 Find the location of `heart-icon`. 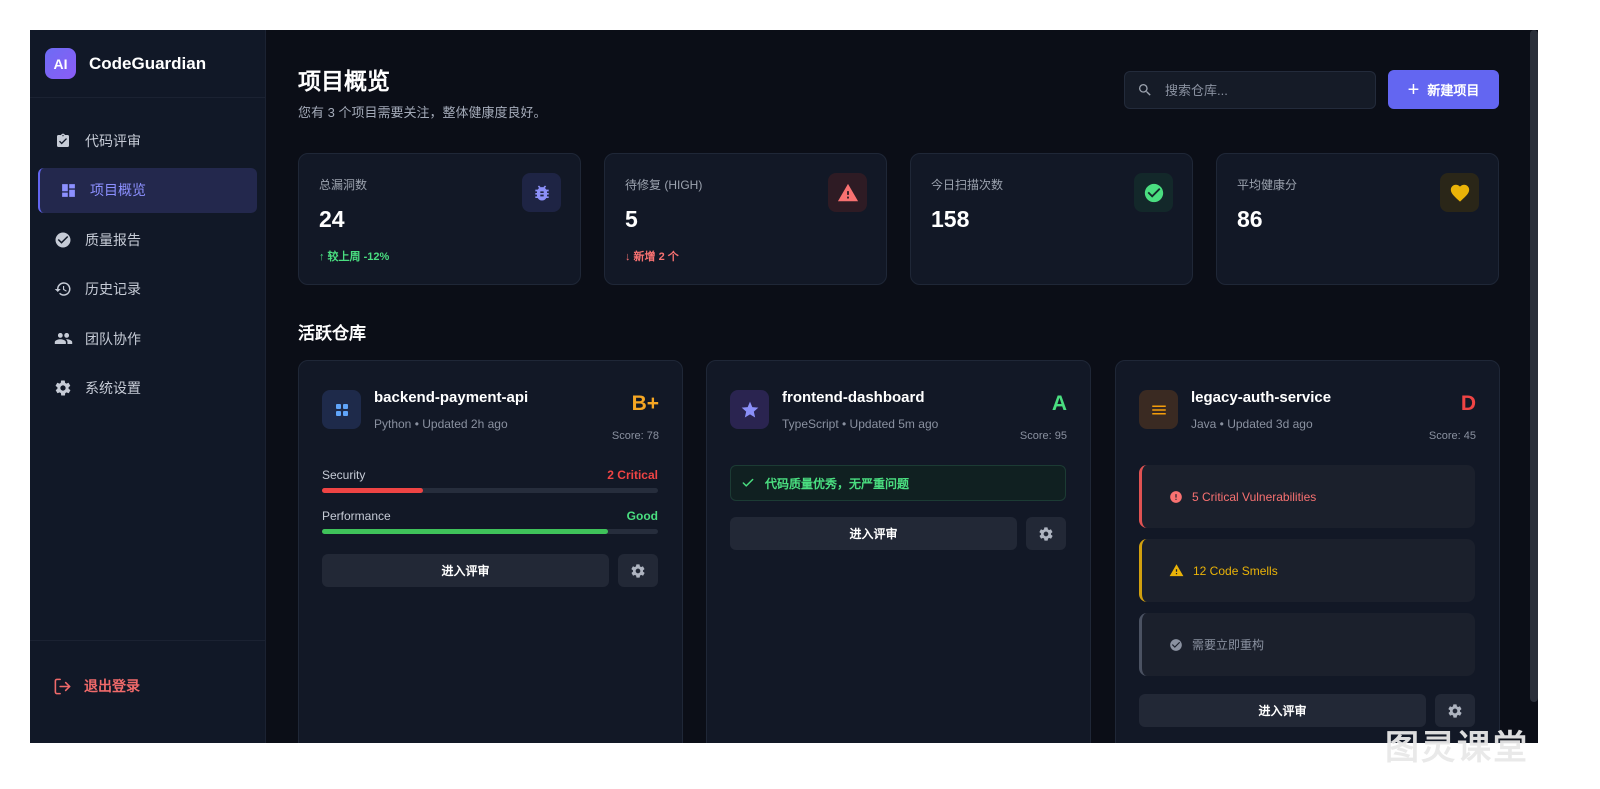

heart-icon is located at coordinates (1459, 192).